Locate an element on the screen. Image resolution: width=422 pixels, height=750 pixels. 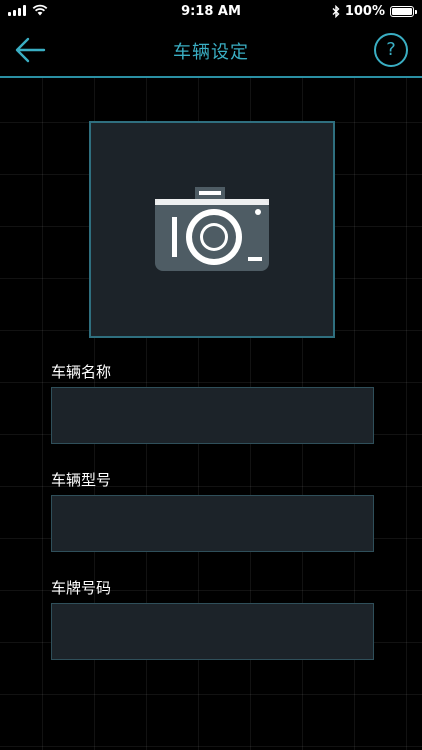
vehicle-name-label: 车辆名称 is located at coordinates (81, 372).